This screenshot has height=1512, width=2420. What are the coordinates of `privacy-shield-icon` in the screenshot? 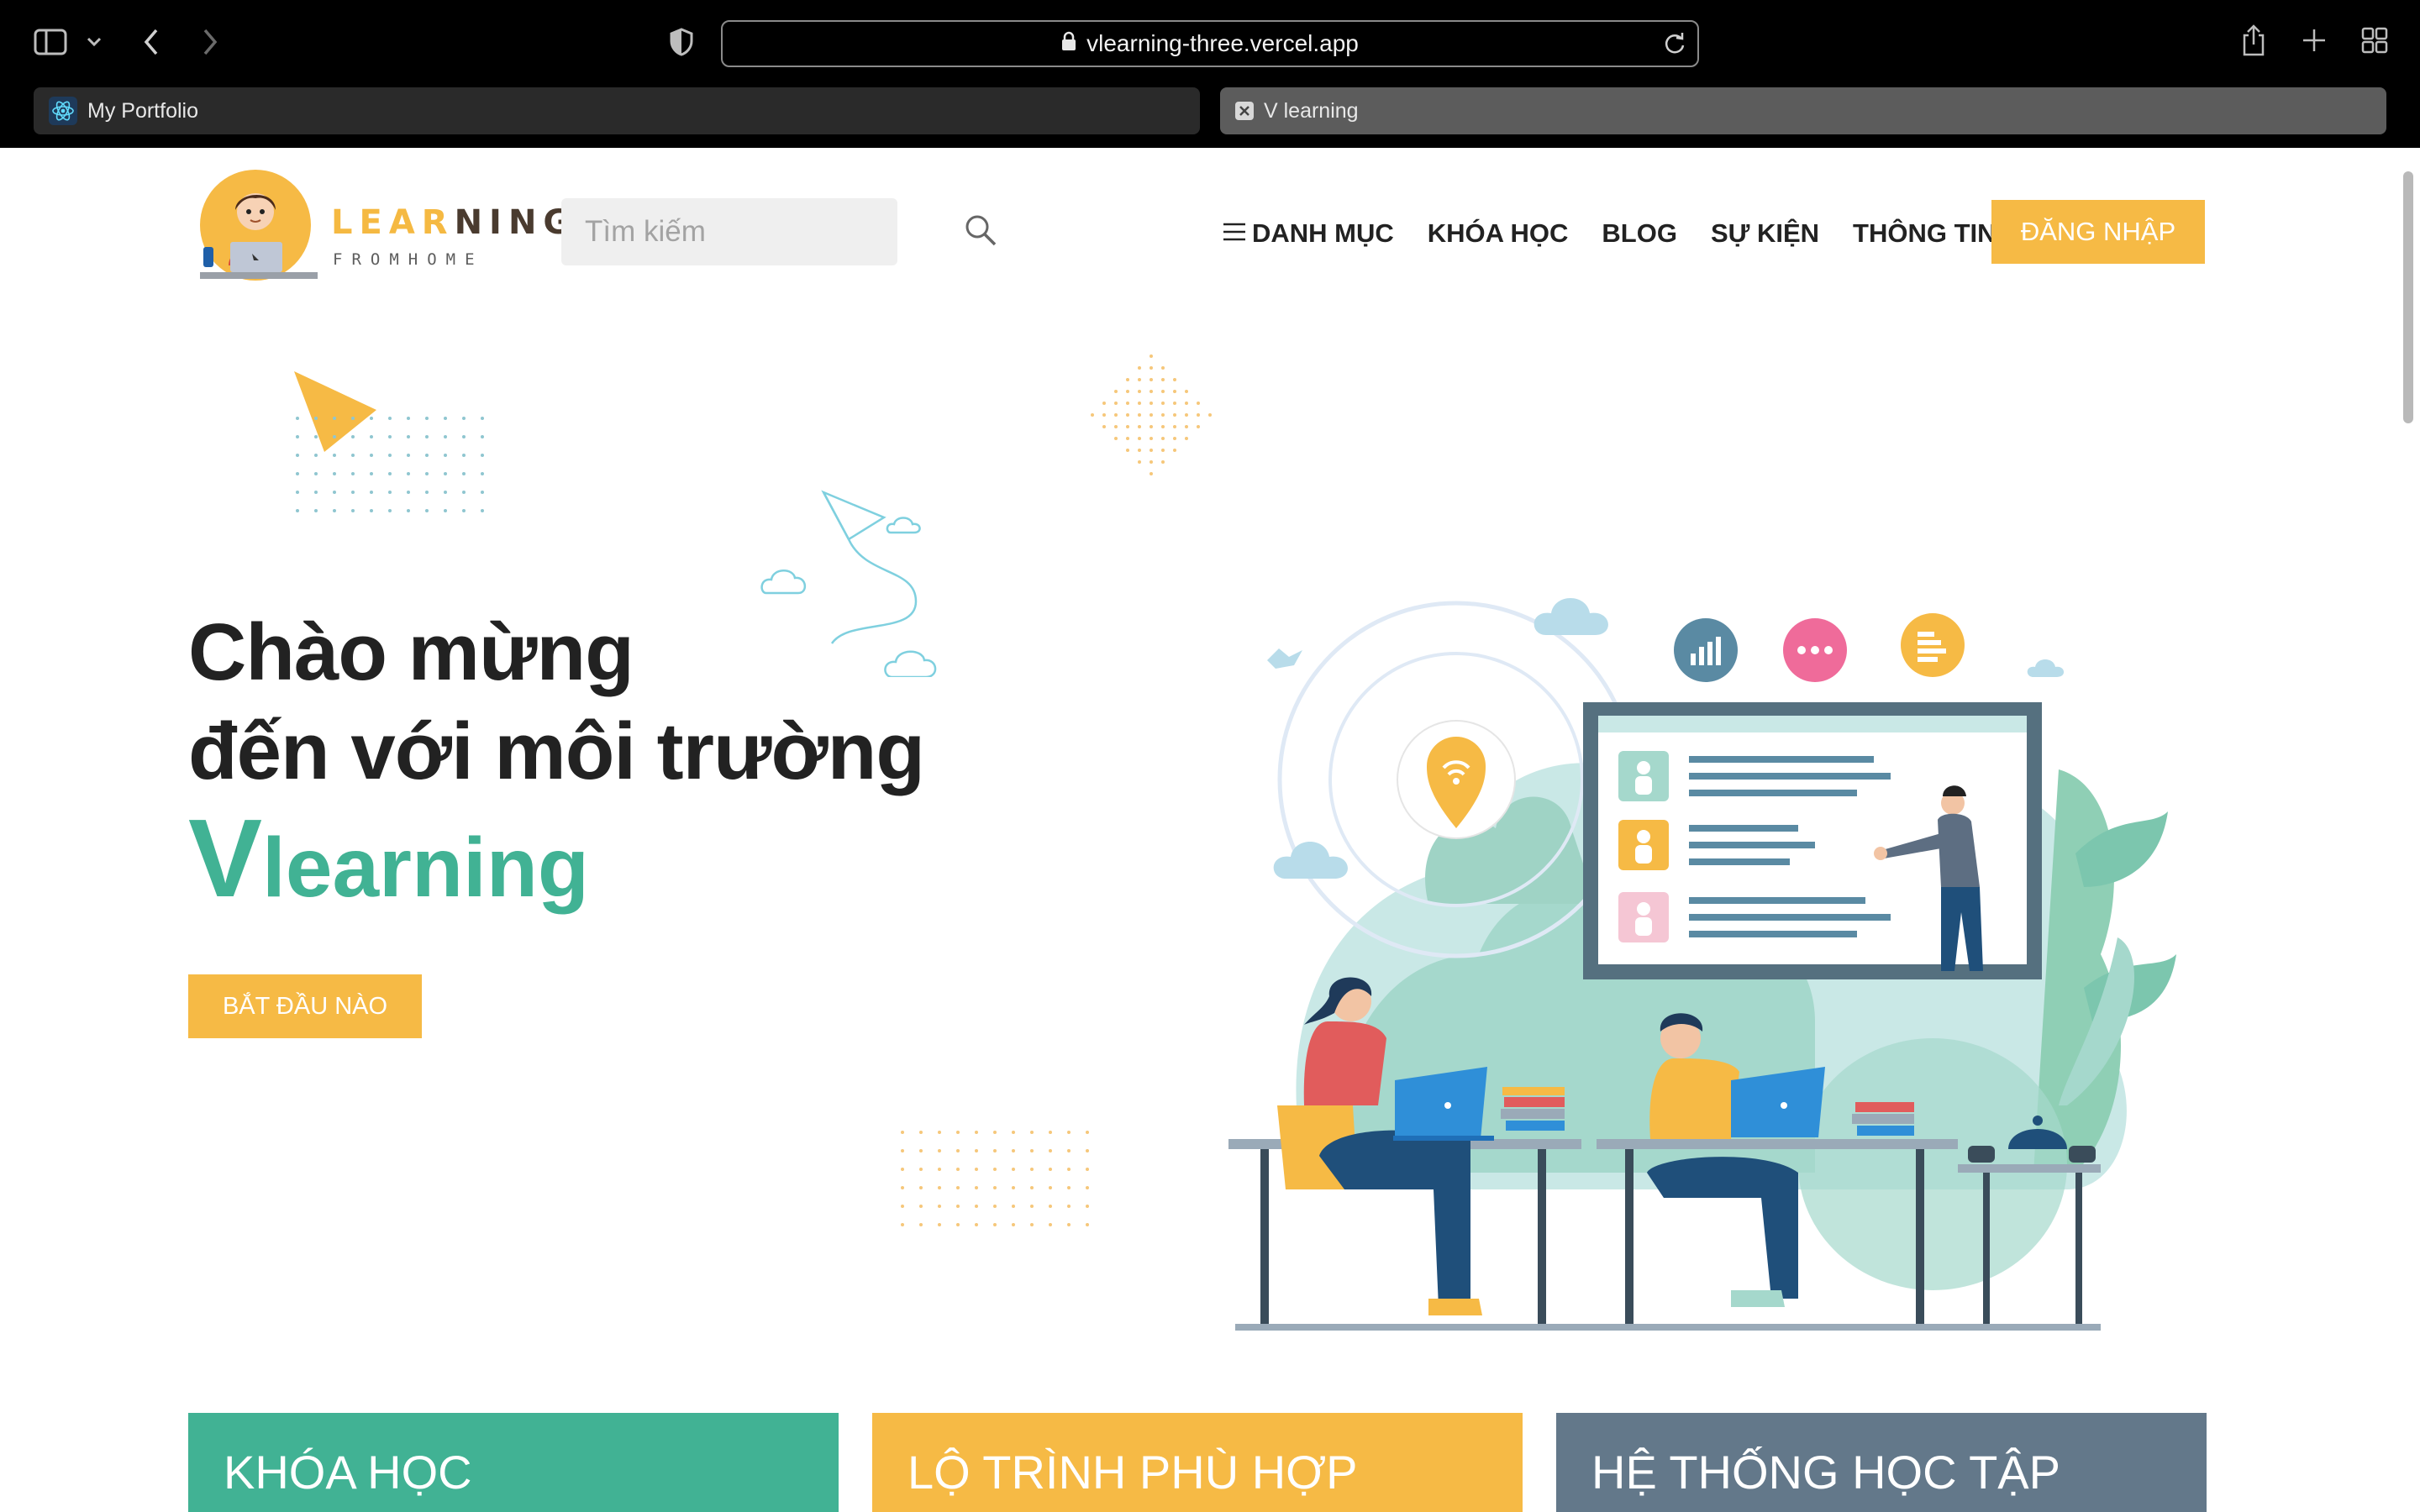 It's located at (681, 42).